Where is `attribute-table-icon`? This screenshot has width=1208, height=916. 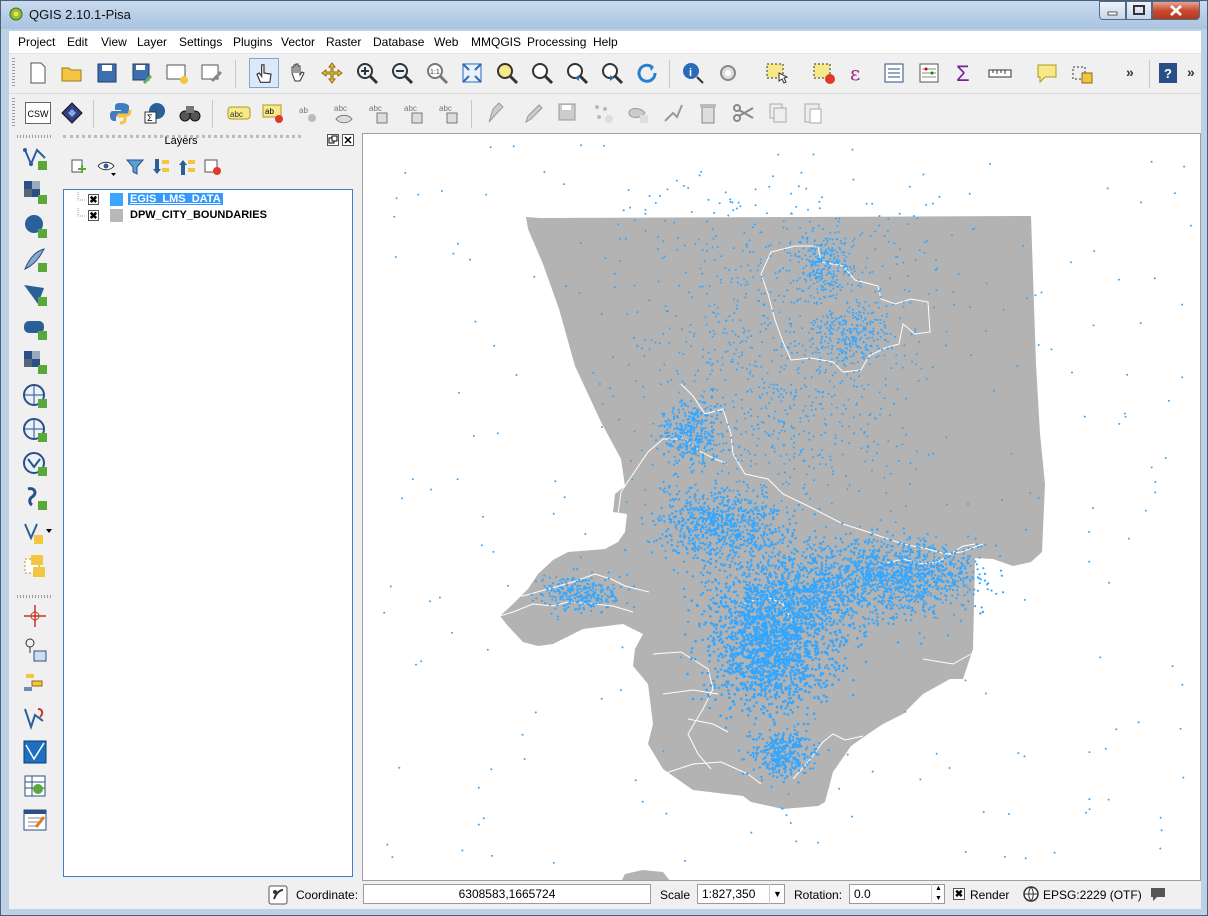
attribute-table-icon is located at coordinates (894, 73).